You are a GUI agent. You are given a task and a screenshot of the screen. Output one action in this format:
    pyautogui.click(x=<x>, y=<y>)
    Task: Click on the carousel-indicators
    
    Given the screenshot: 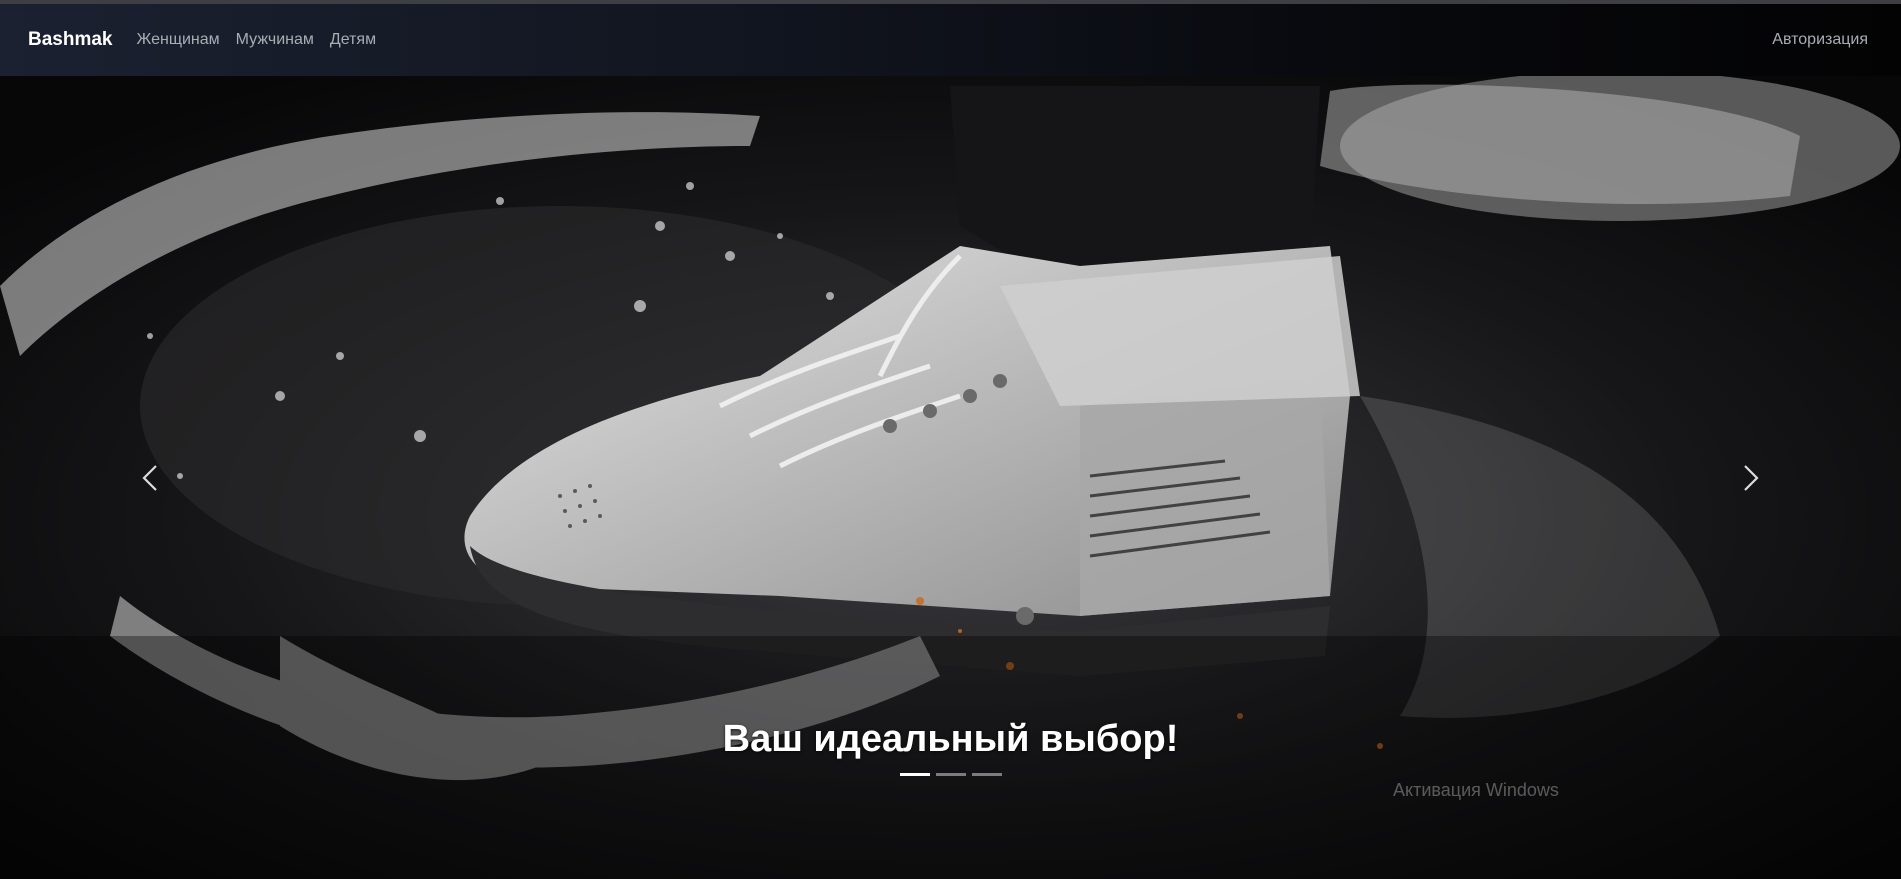 What is the action you would take?
    pyautogui.click(x=950, y=774)
    